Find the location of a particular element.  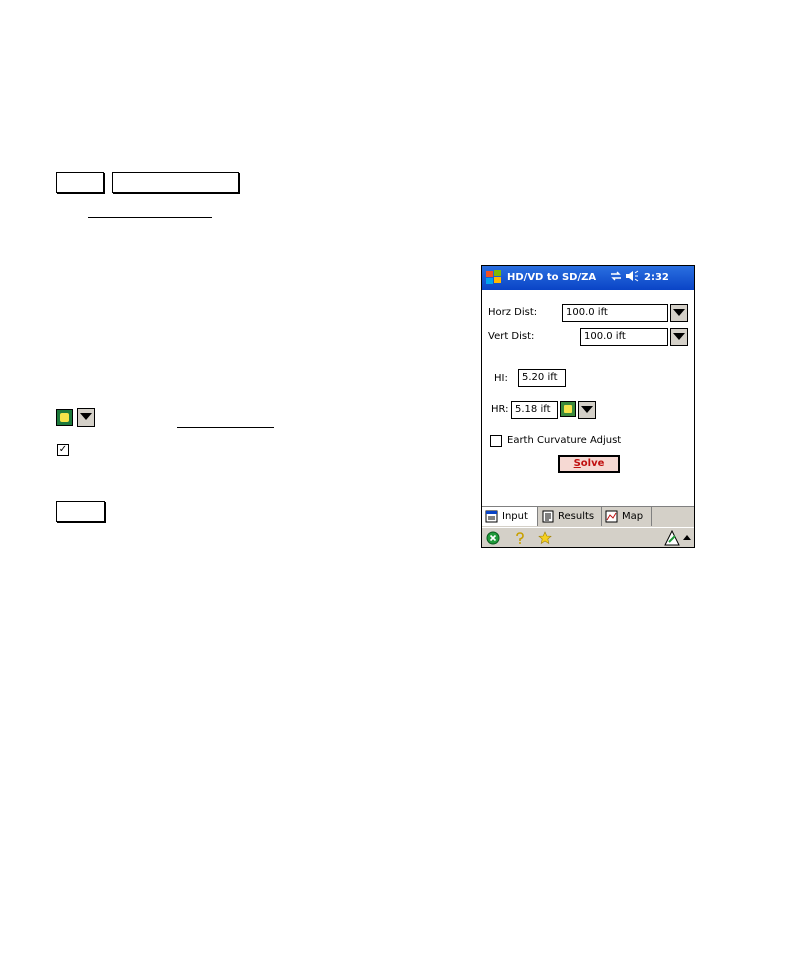

results-tab-icon is located at coordinates (548, 516).